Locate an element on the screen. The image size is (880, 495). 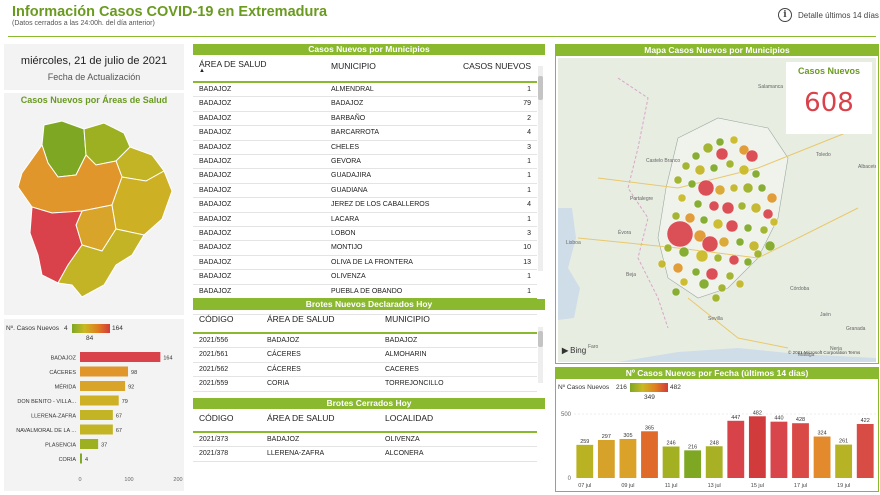
table-row: BADAJOZ GUADIANA 1 is located at coordinates (365, 191).